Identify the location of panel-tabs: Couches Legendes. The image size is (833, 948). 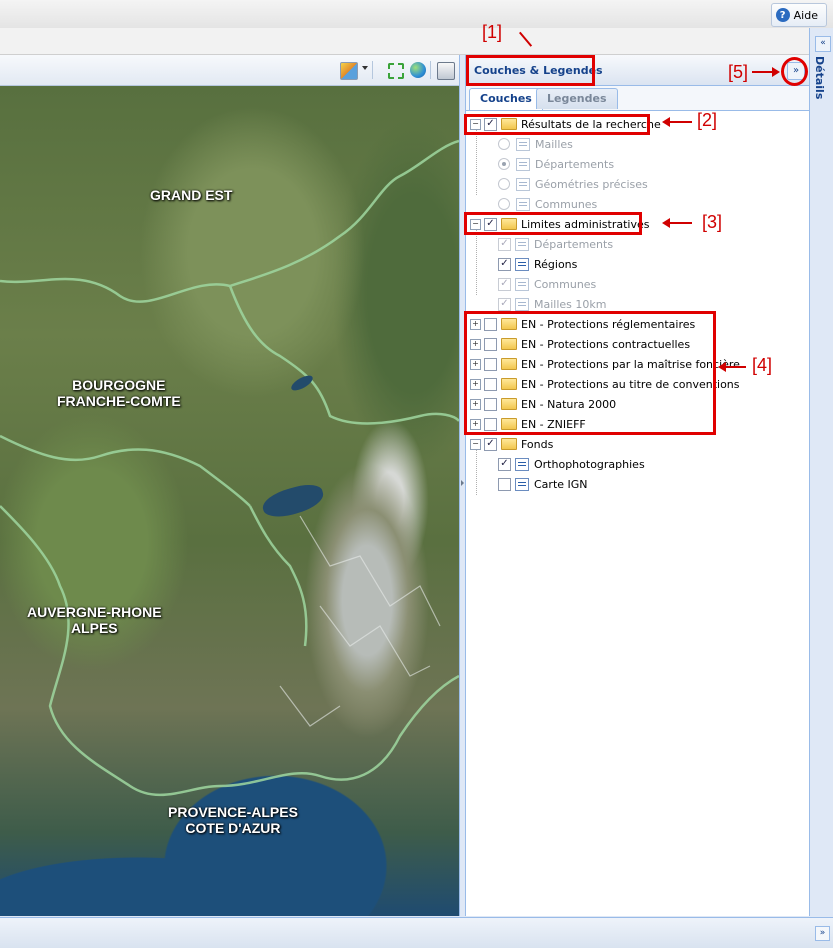
(637, 98).